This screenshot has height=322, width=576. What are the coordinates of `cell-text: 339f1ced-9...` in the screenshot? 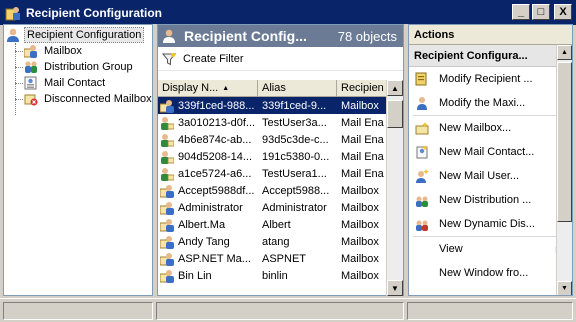 It's located at (294, 105).